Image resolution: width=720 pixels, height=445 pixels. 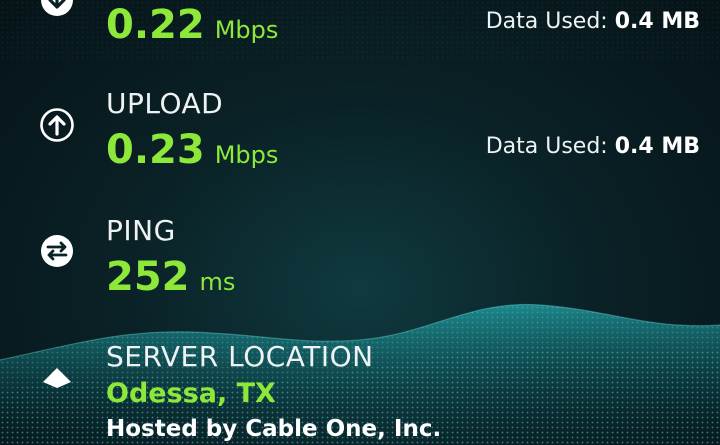 I want to click on download-data-used-label: Data Used:, so click(x=546, y=21).